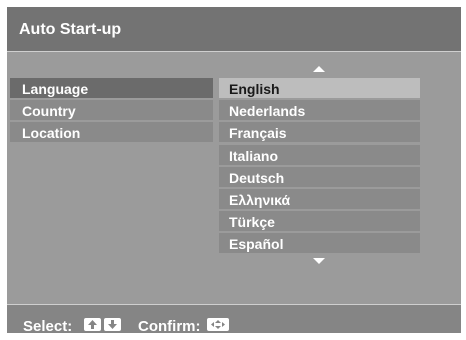 Image resolution: width=466 pixels, height=340 pixels. What do you see at coordinates (319, 88) in the screenshot?
I see `language-option: English` at bounding box center [319, 88].